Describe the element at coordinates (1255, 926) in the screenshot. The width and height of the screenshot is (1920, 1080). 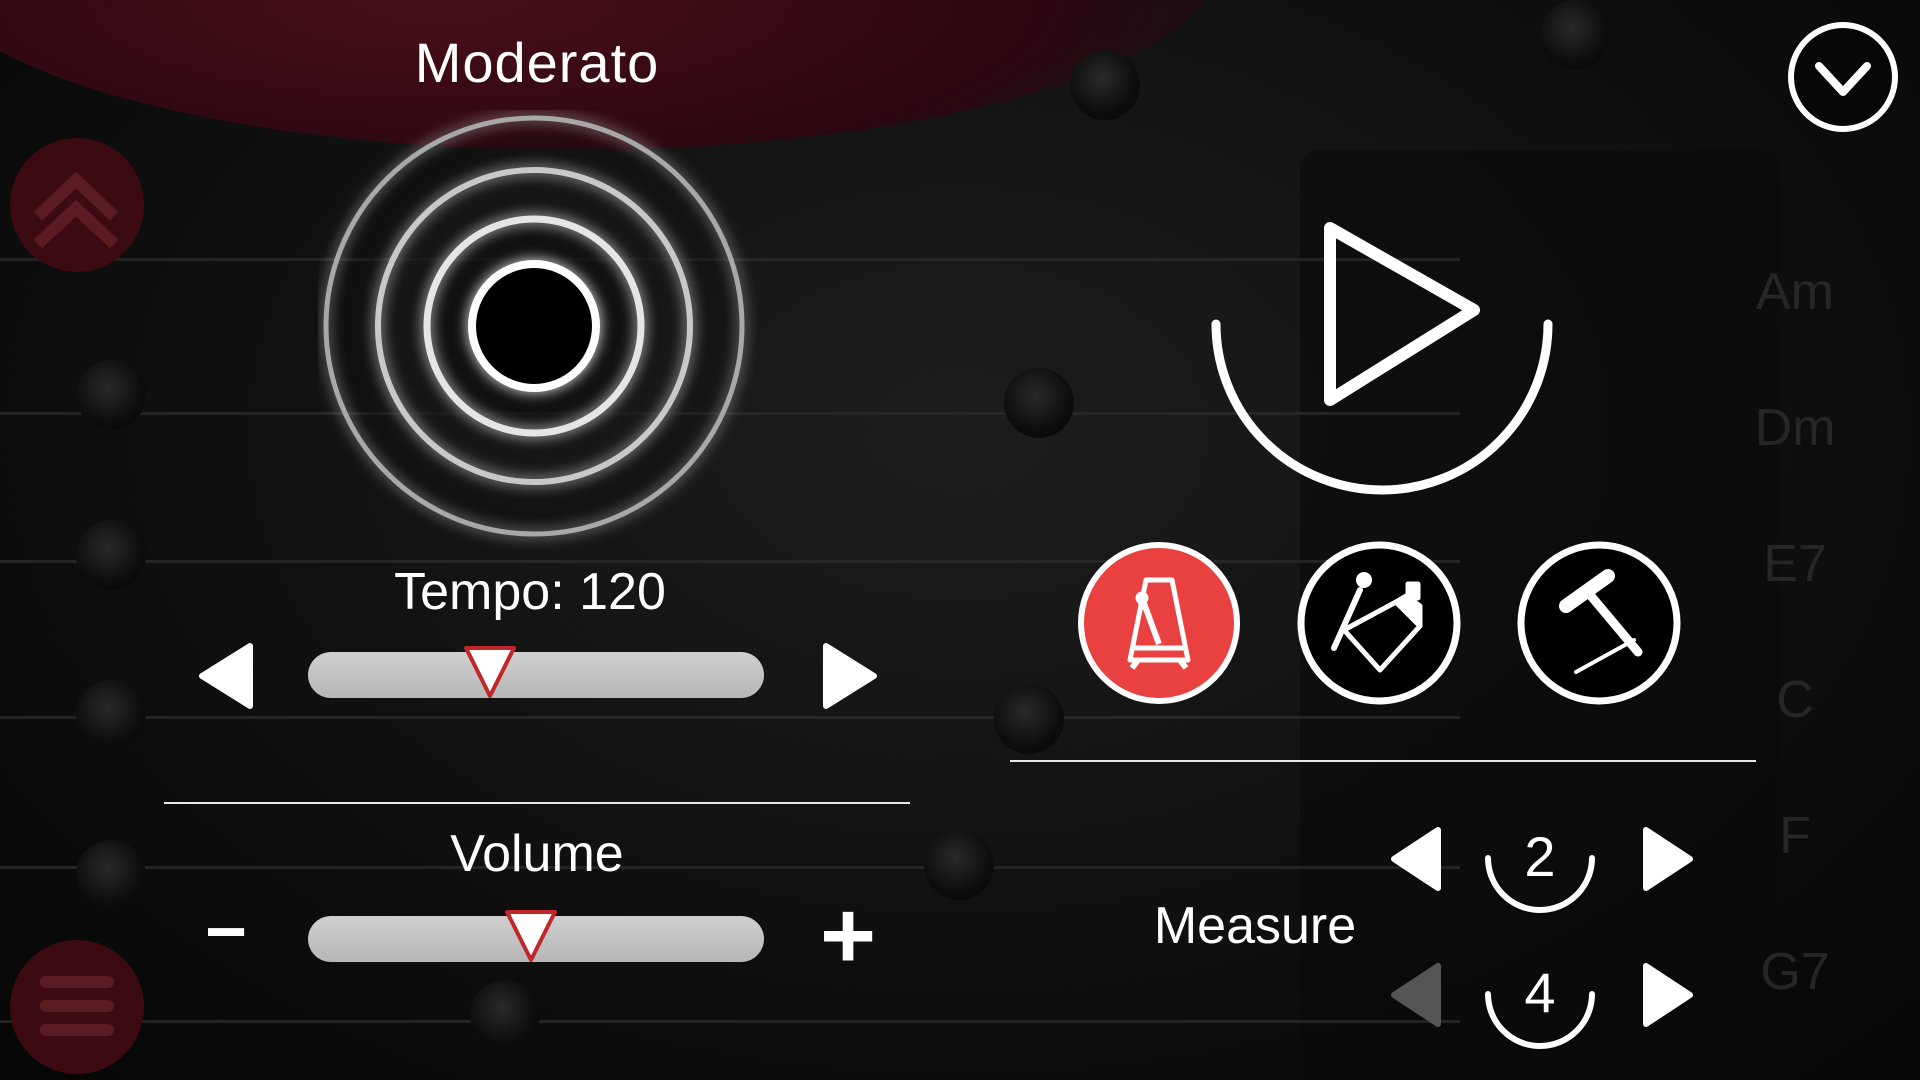
I see `measure-label: Measure` at that location.